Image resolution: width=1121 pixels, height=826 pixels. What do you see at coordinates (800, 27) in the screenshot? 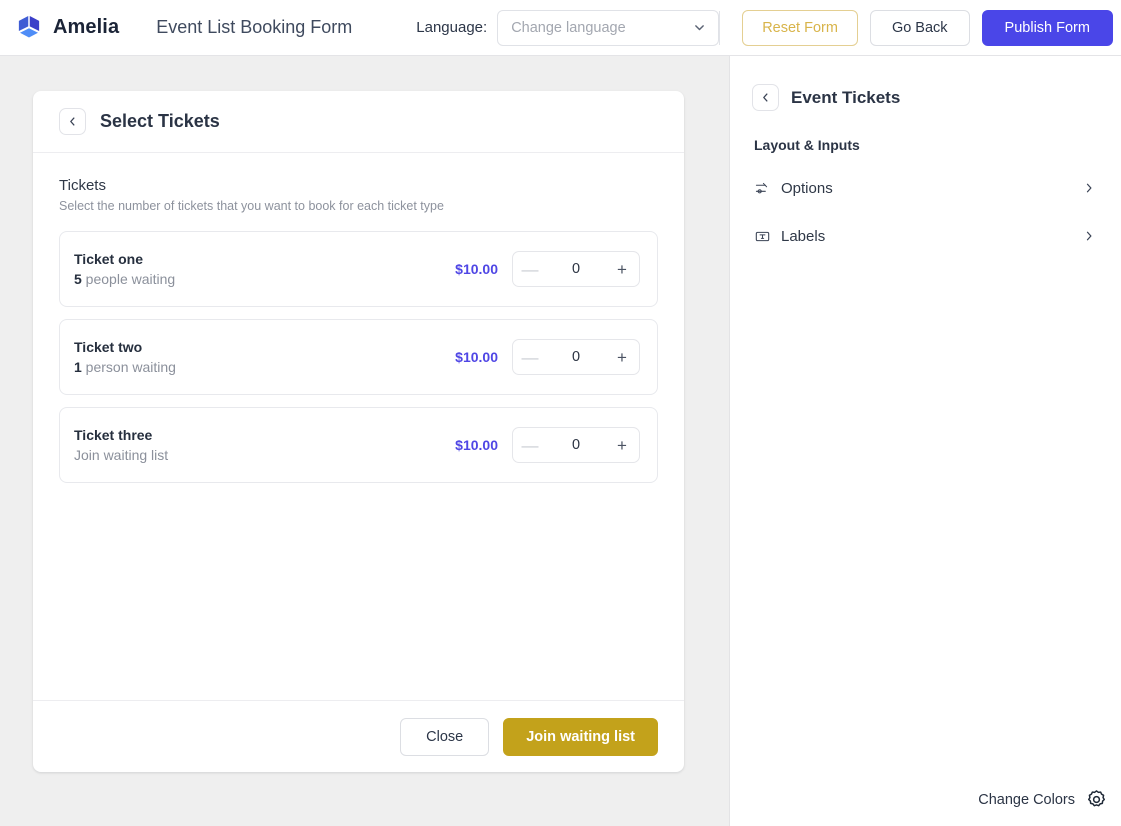
I see `reset-form-button: Reset Form` at bounding box center [800, 27].